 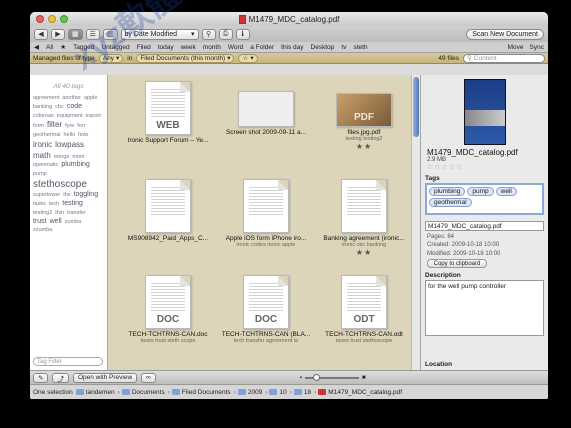 What do you see at coordinates (74, 107) in the screenshot?
I see `tag-cloud-item: code` at bounding box center [74, 107].